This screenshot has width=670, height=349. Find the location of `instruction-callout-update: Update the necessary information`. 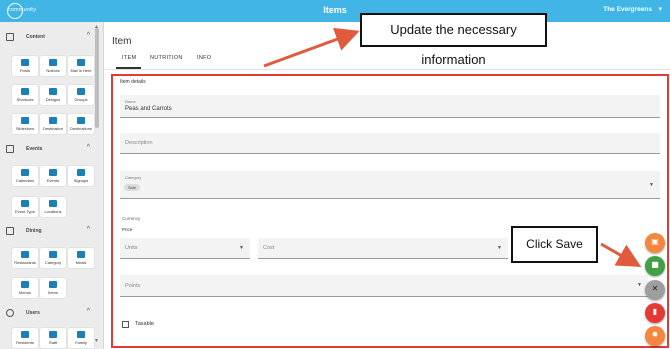

instruction-callout-update: Update the necessary information is located at coordinates (453, 40).